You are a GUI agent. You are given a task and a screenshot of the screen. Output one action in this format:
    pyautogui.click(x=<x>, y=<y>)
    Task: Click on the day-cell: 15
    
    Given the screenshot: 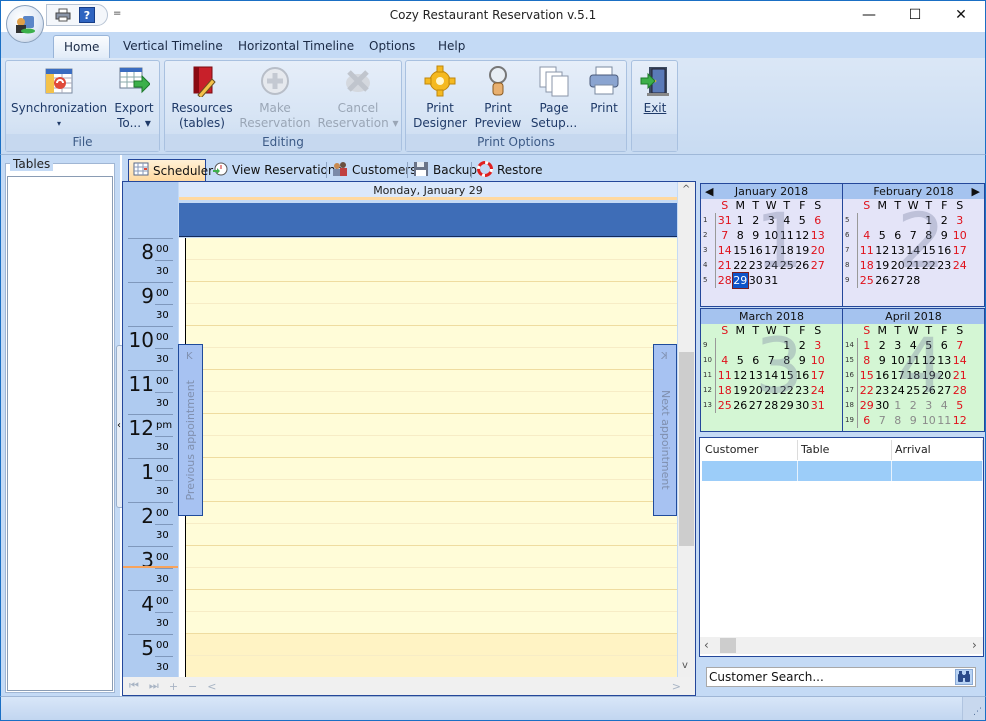 What is the action you would take?
    pyautogui.click(x=741, y=250)
    